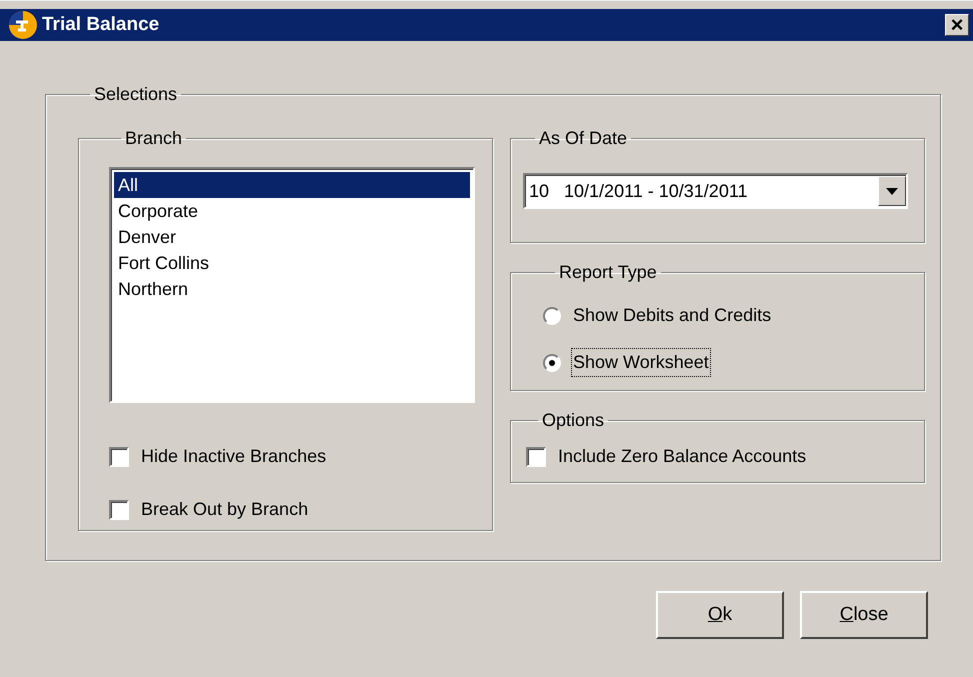 Image resolution: width=973 pixels, height=677 pixels. I want to click on group-title: As Of Date, so click(583, 138).